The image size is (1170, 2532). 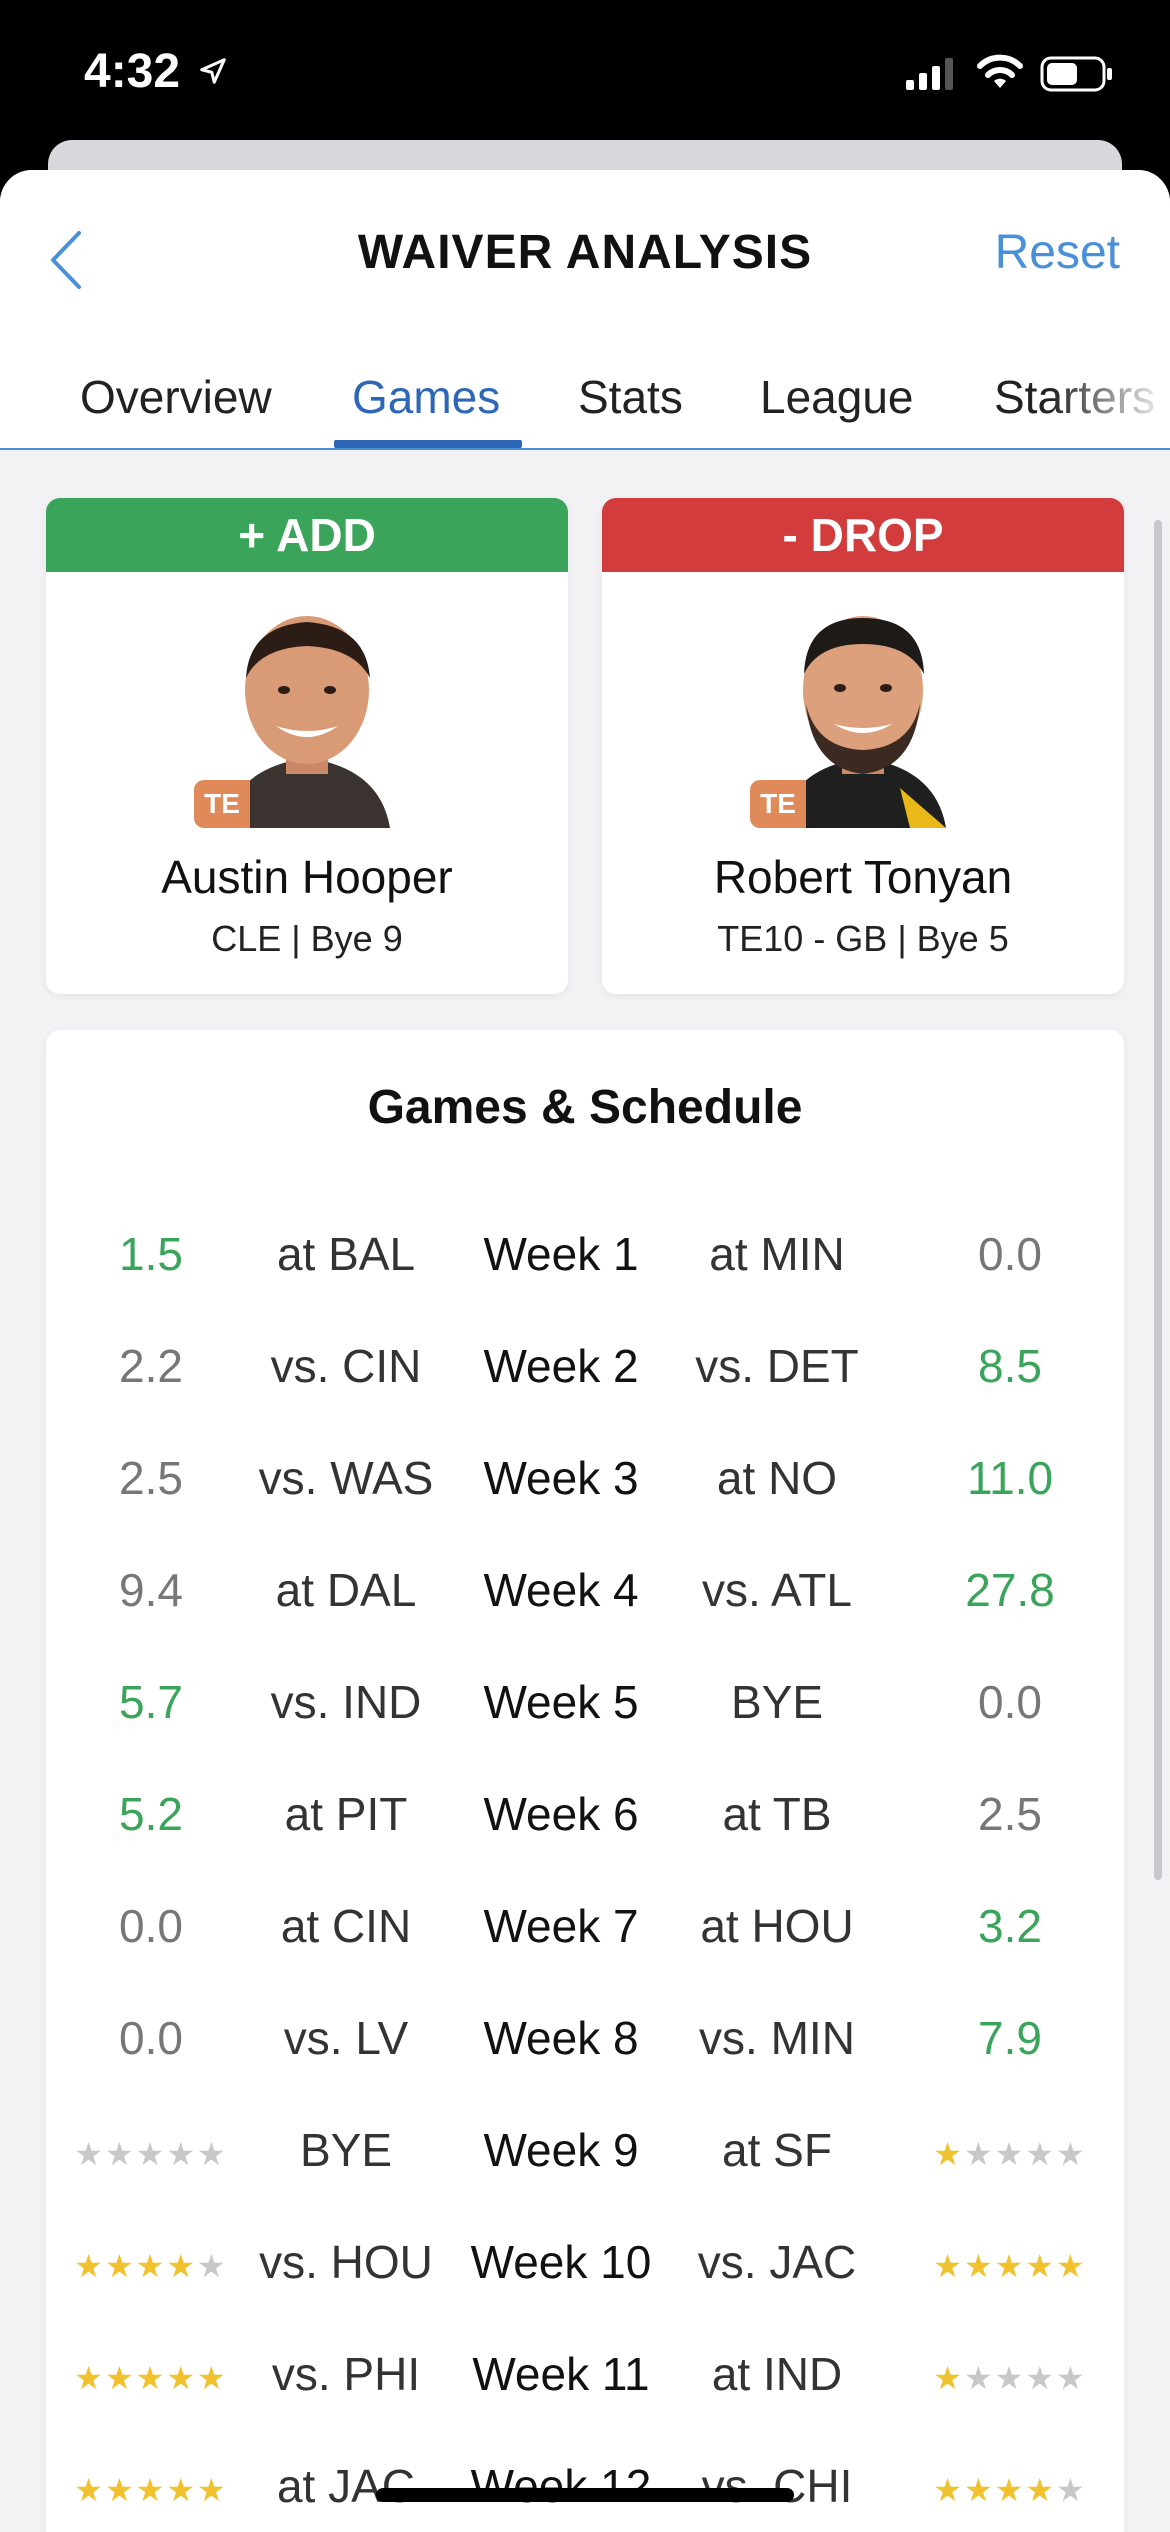 What do you see at coordinates (837, 397) in the screenshot?
I see `tab-league: League` at bounding box center [837, 397].